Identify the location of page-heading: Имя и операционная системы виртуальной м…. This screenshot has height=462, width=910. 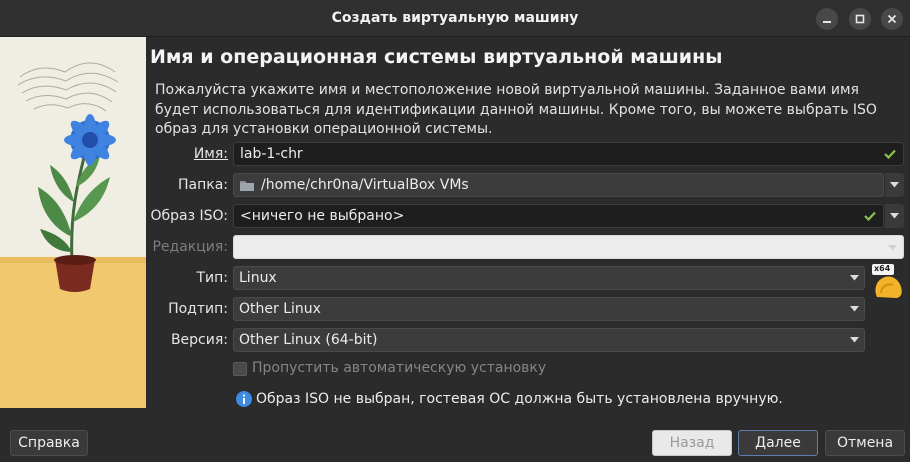
(436, 57).